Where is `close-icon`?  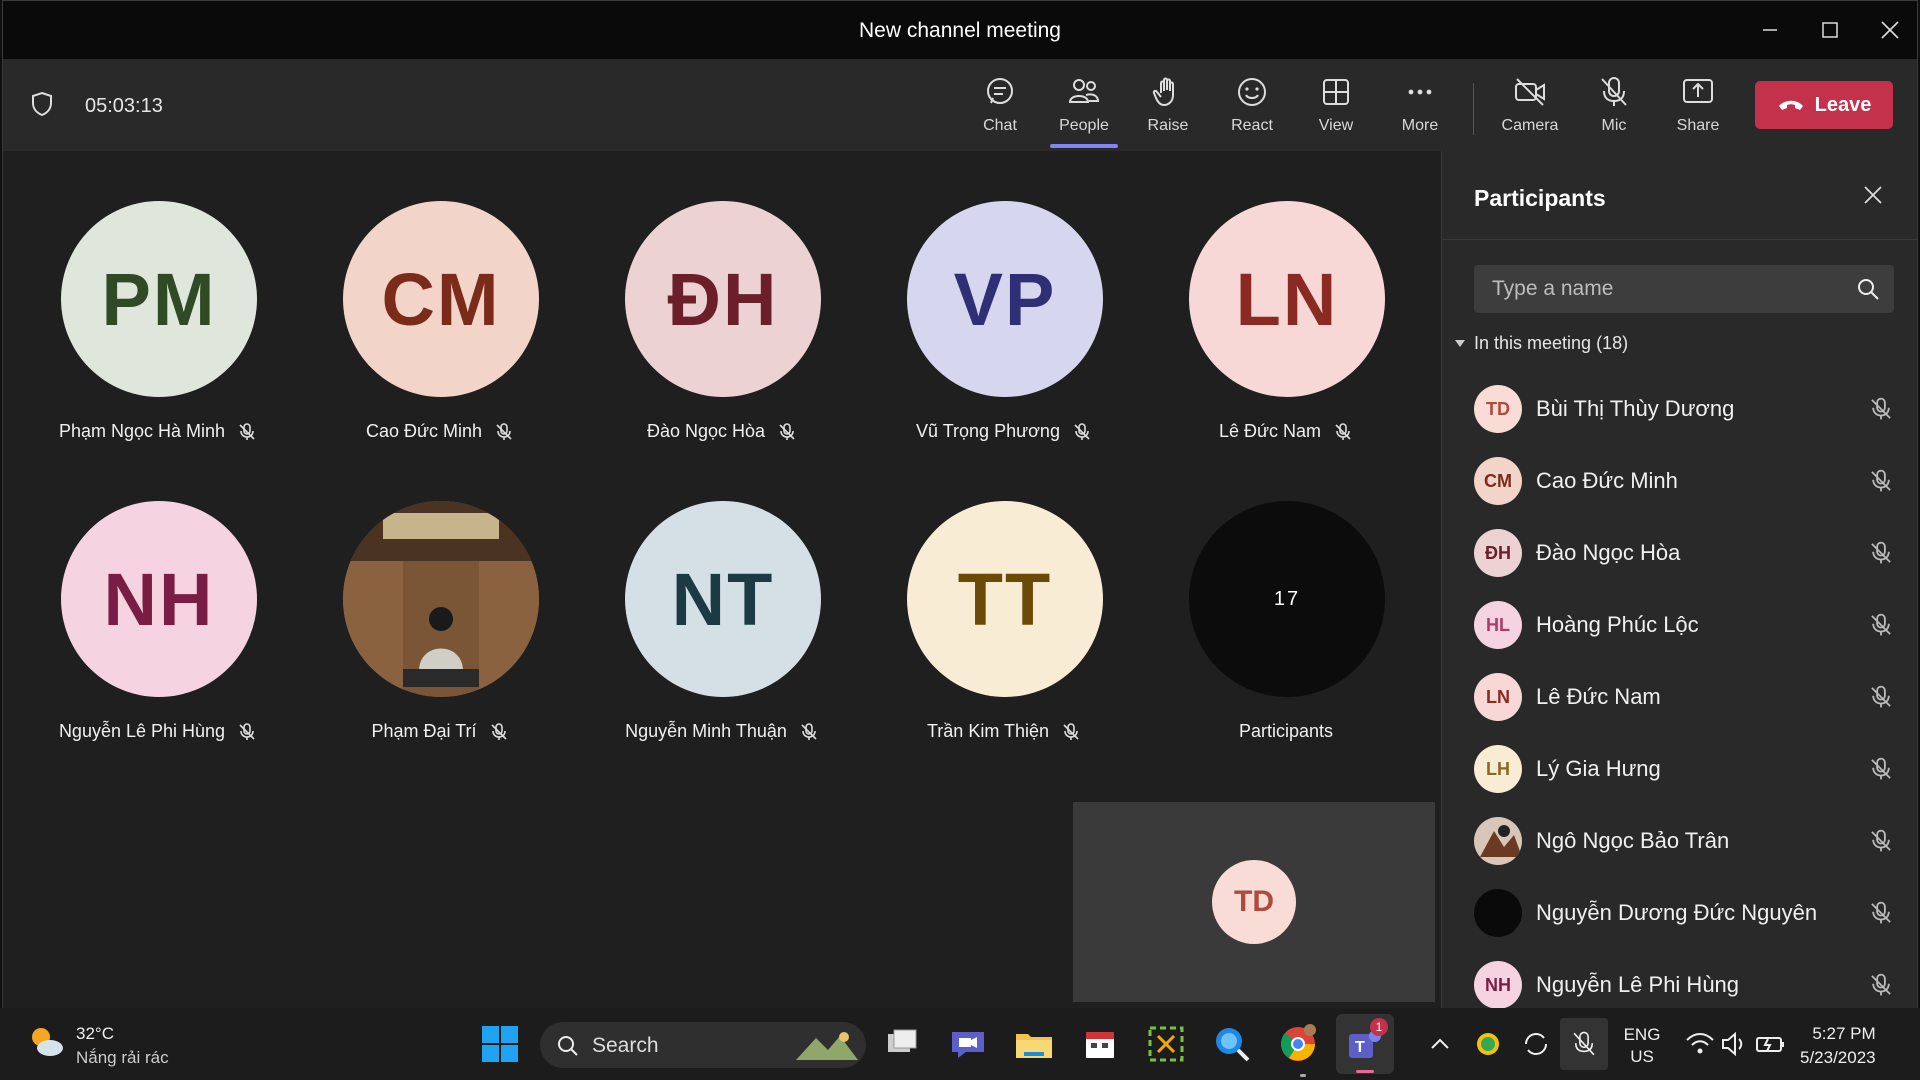
close-icon is located at coordinates (1873, 195).